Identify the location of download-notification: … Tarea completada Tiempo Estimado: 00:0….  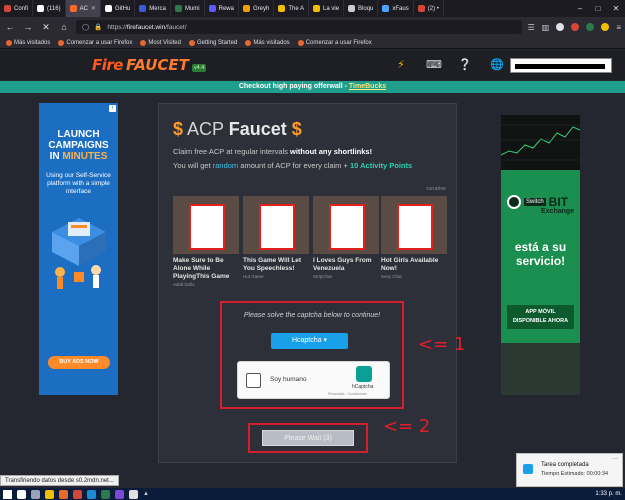
(569, 470).